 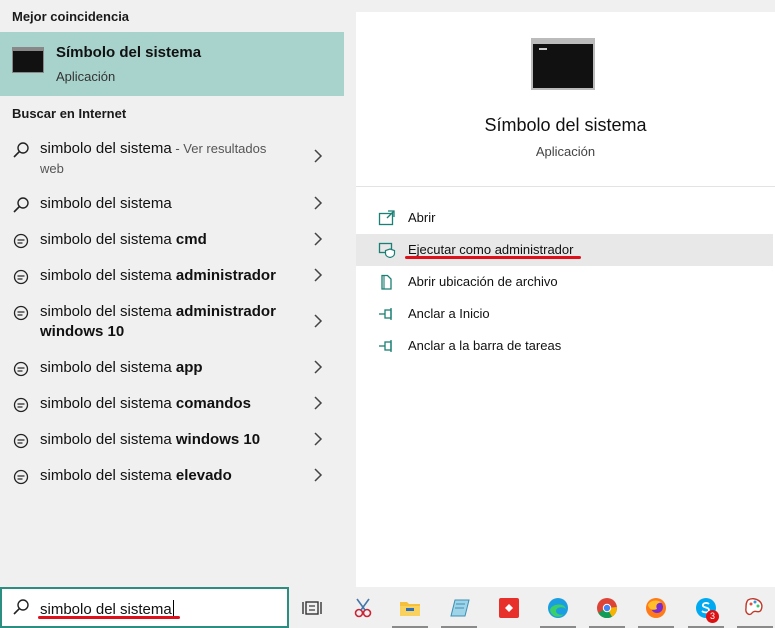 I want to click on web-search-heading: Buscar en Internet, so click(x=69, y=113).